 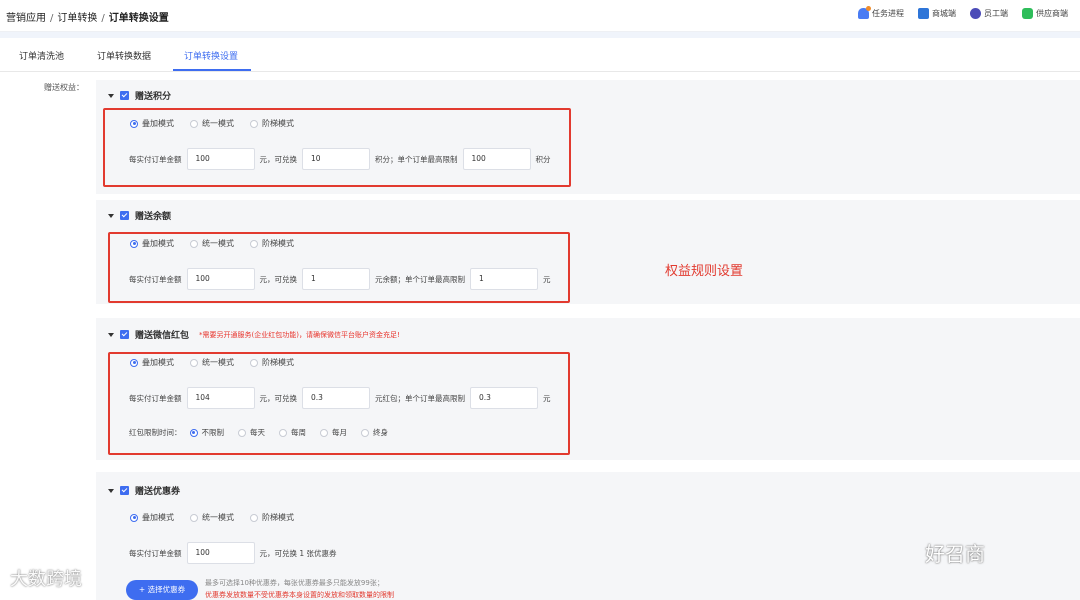 I want to click on top-actions: 任务进程 商城端 员工端 供应商端, so click(x=963, y=12).